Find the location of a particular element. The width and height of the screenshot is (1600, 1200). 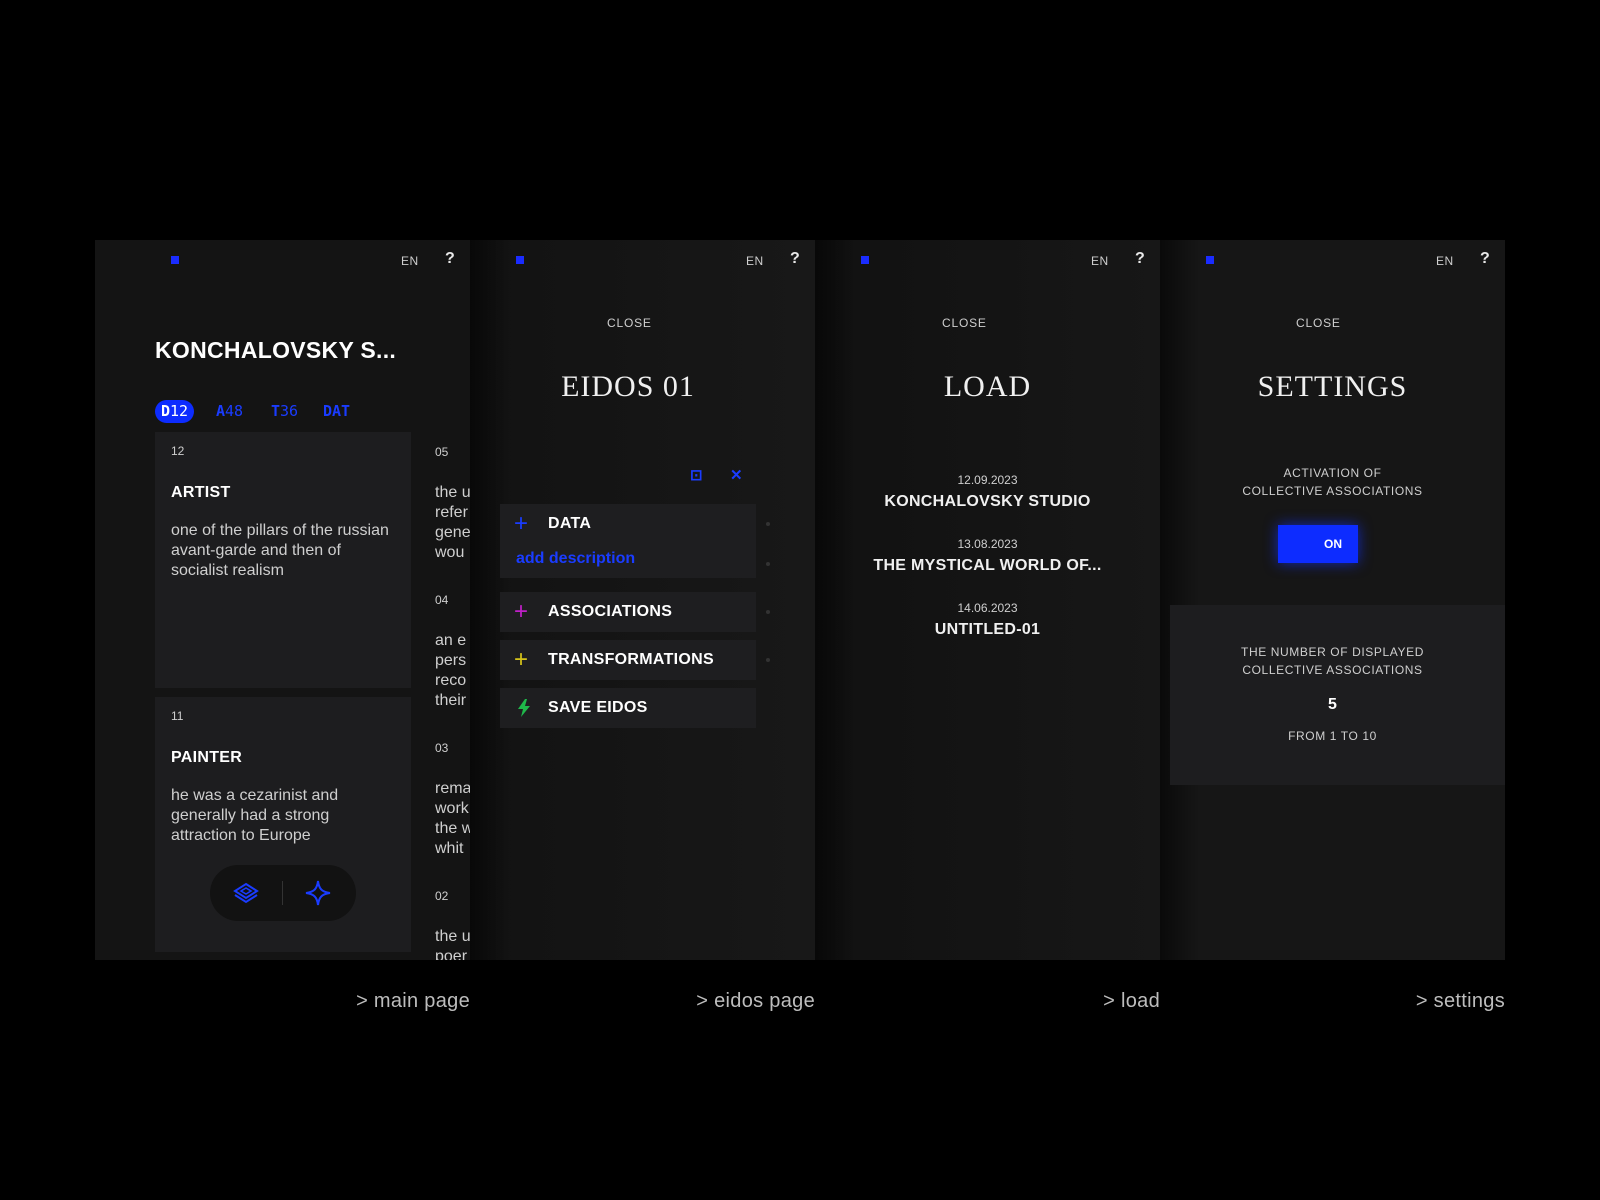

tab-data: D12 is located at coordinates (175, 411).